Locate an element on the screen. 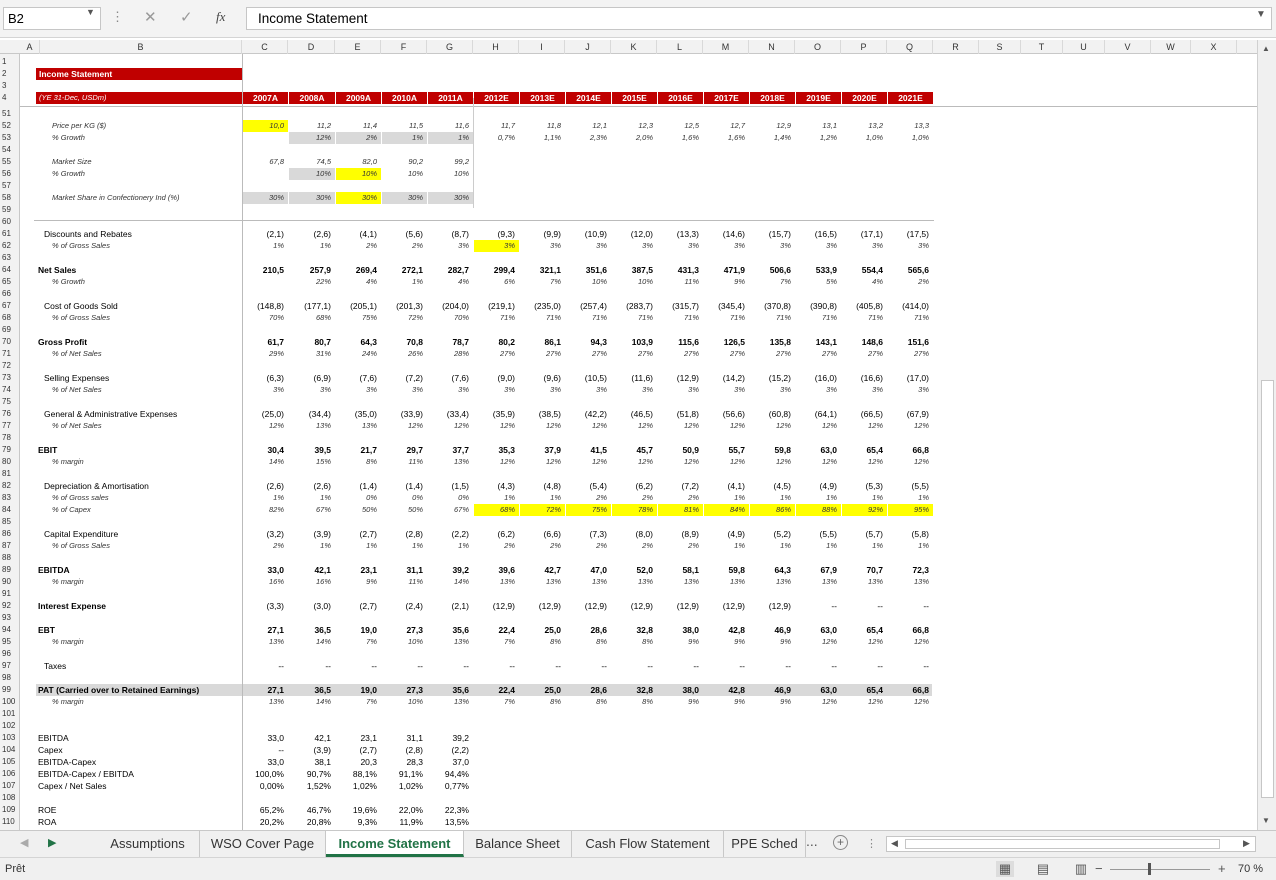  cell-value: (235,0) is located at coordinates (542, 306).